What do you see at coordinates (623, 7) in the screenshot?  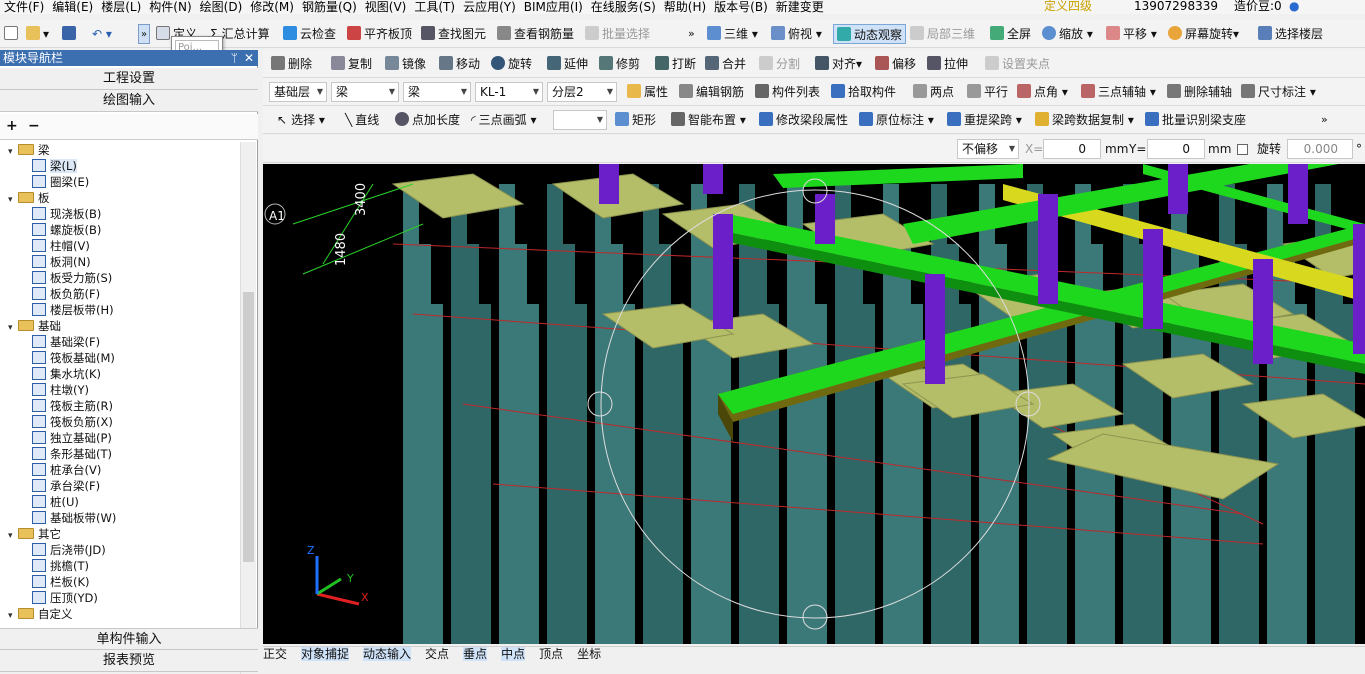 I see `menu-online: 在线服务(S)` at bounding box center [623, 7].